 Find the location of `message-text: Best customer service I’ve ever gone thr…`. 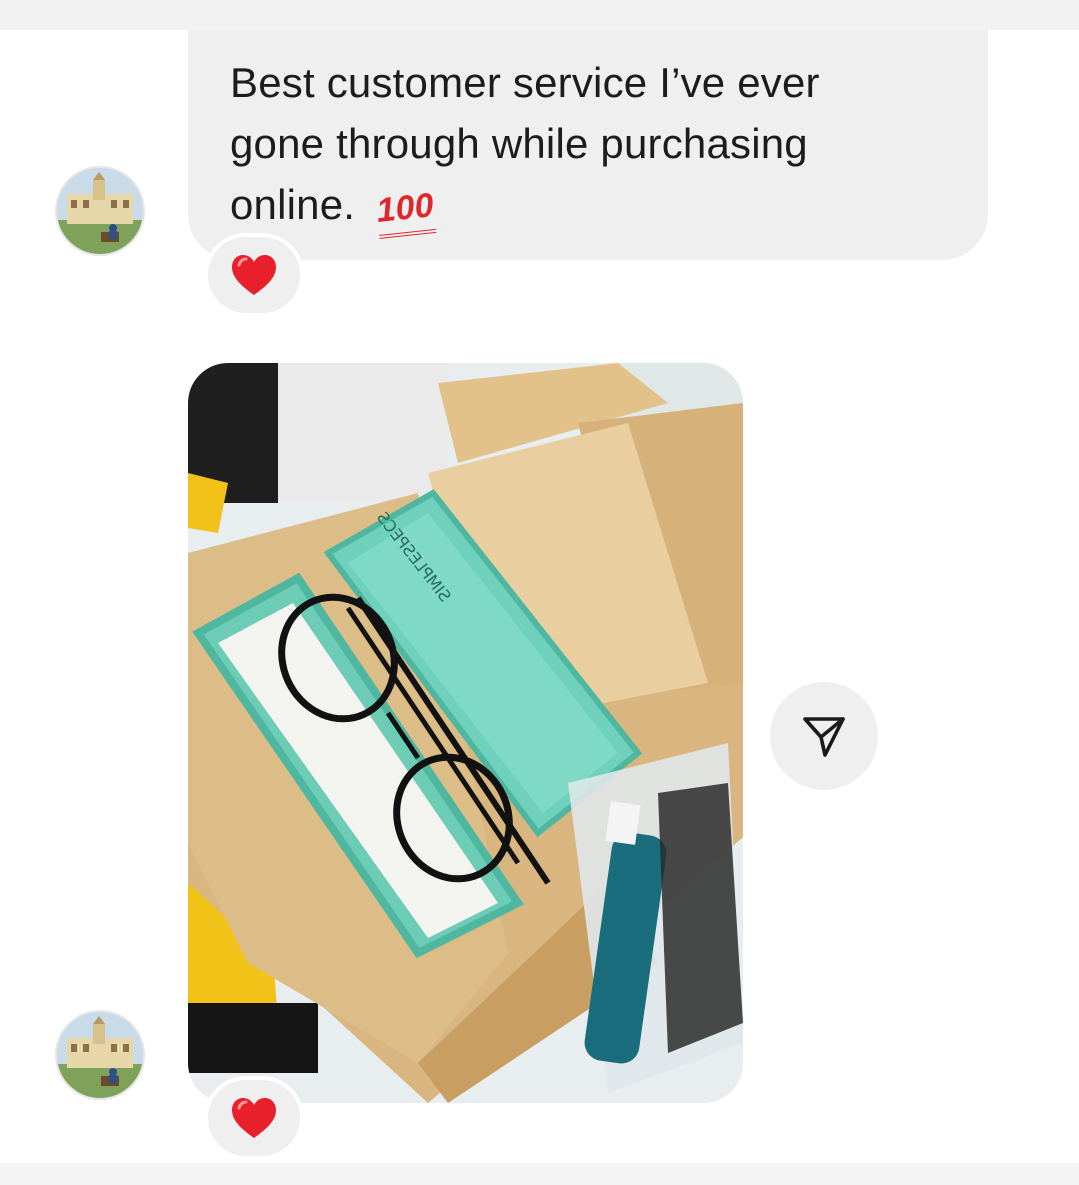

message-text: Best customer service I’ve ever gone thr… is located at coordinates (589, 145).